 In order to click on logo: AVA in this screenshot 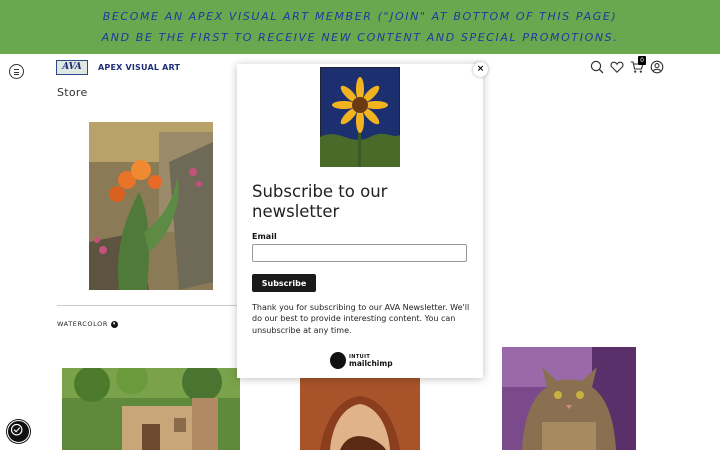, I will do `click(72, 67)`.